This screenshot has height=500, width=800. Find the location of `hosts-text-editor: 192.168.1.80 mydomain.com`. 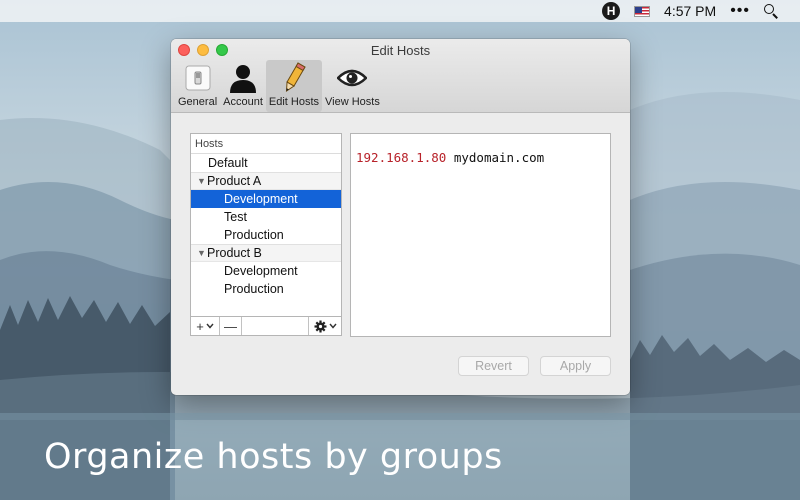

hosts-text-editor: 192.168.1.80 mydomain.com is located at coordinates (480, 235).